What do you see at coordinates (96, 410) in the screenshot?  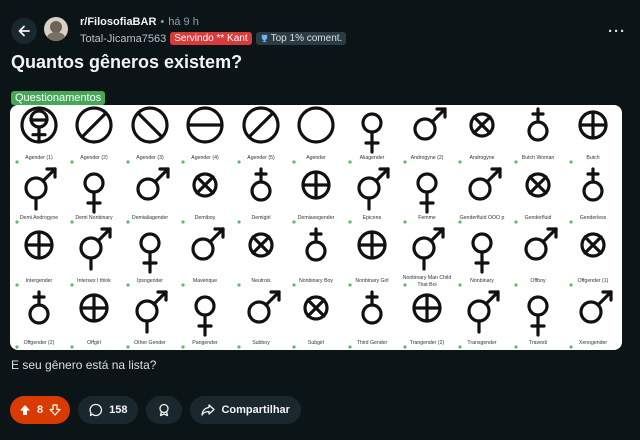 I see `comment-icon` at bounding box center [96, 410].